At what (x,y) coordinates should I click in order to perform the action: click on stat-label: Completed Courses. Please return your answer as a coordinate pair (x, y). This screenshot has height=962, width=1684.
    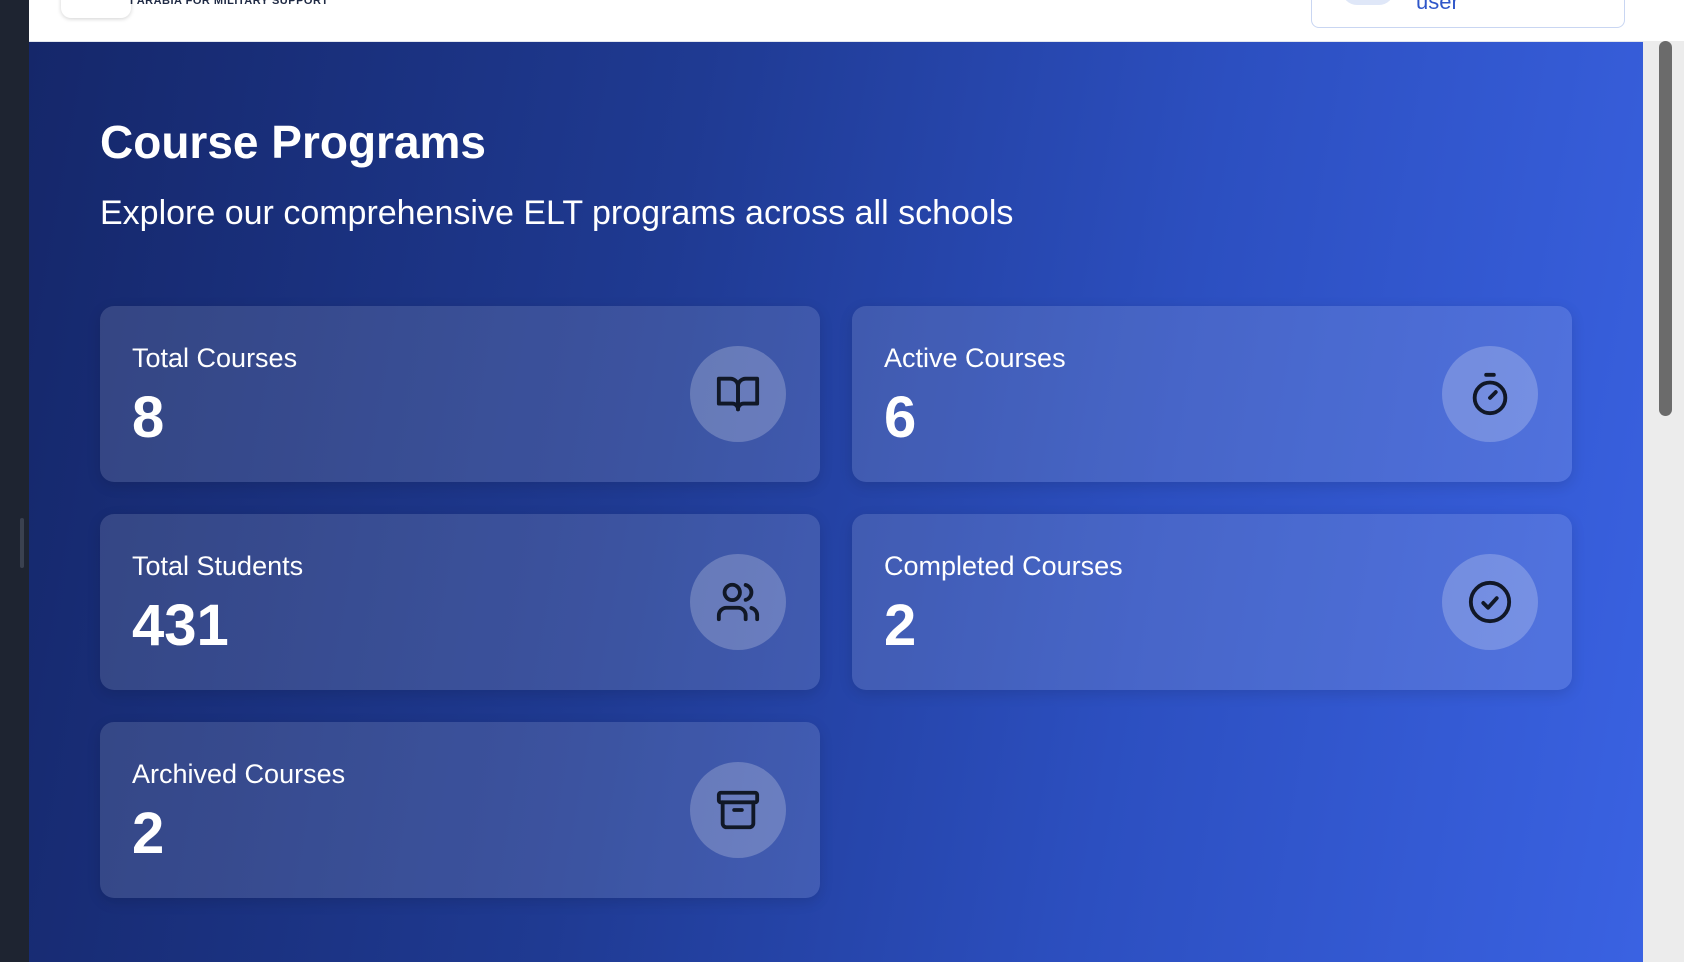
    Looking at the image, I should click on (1003, 566).